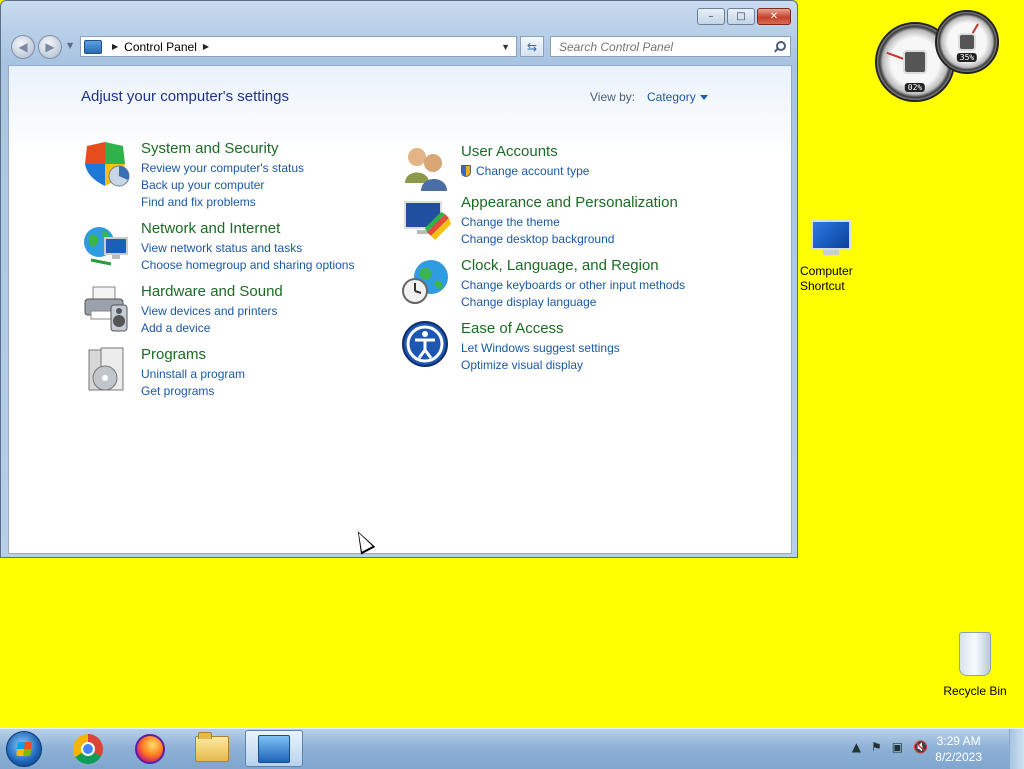 The width and height of the screenshot is (1024, 769). I want to click on chrome-icon, so click(88, 748).